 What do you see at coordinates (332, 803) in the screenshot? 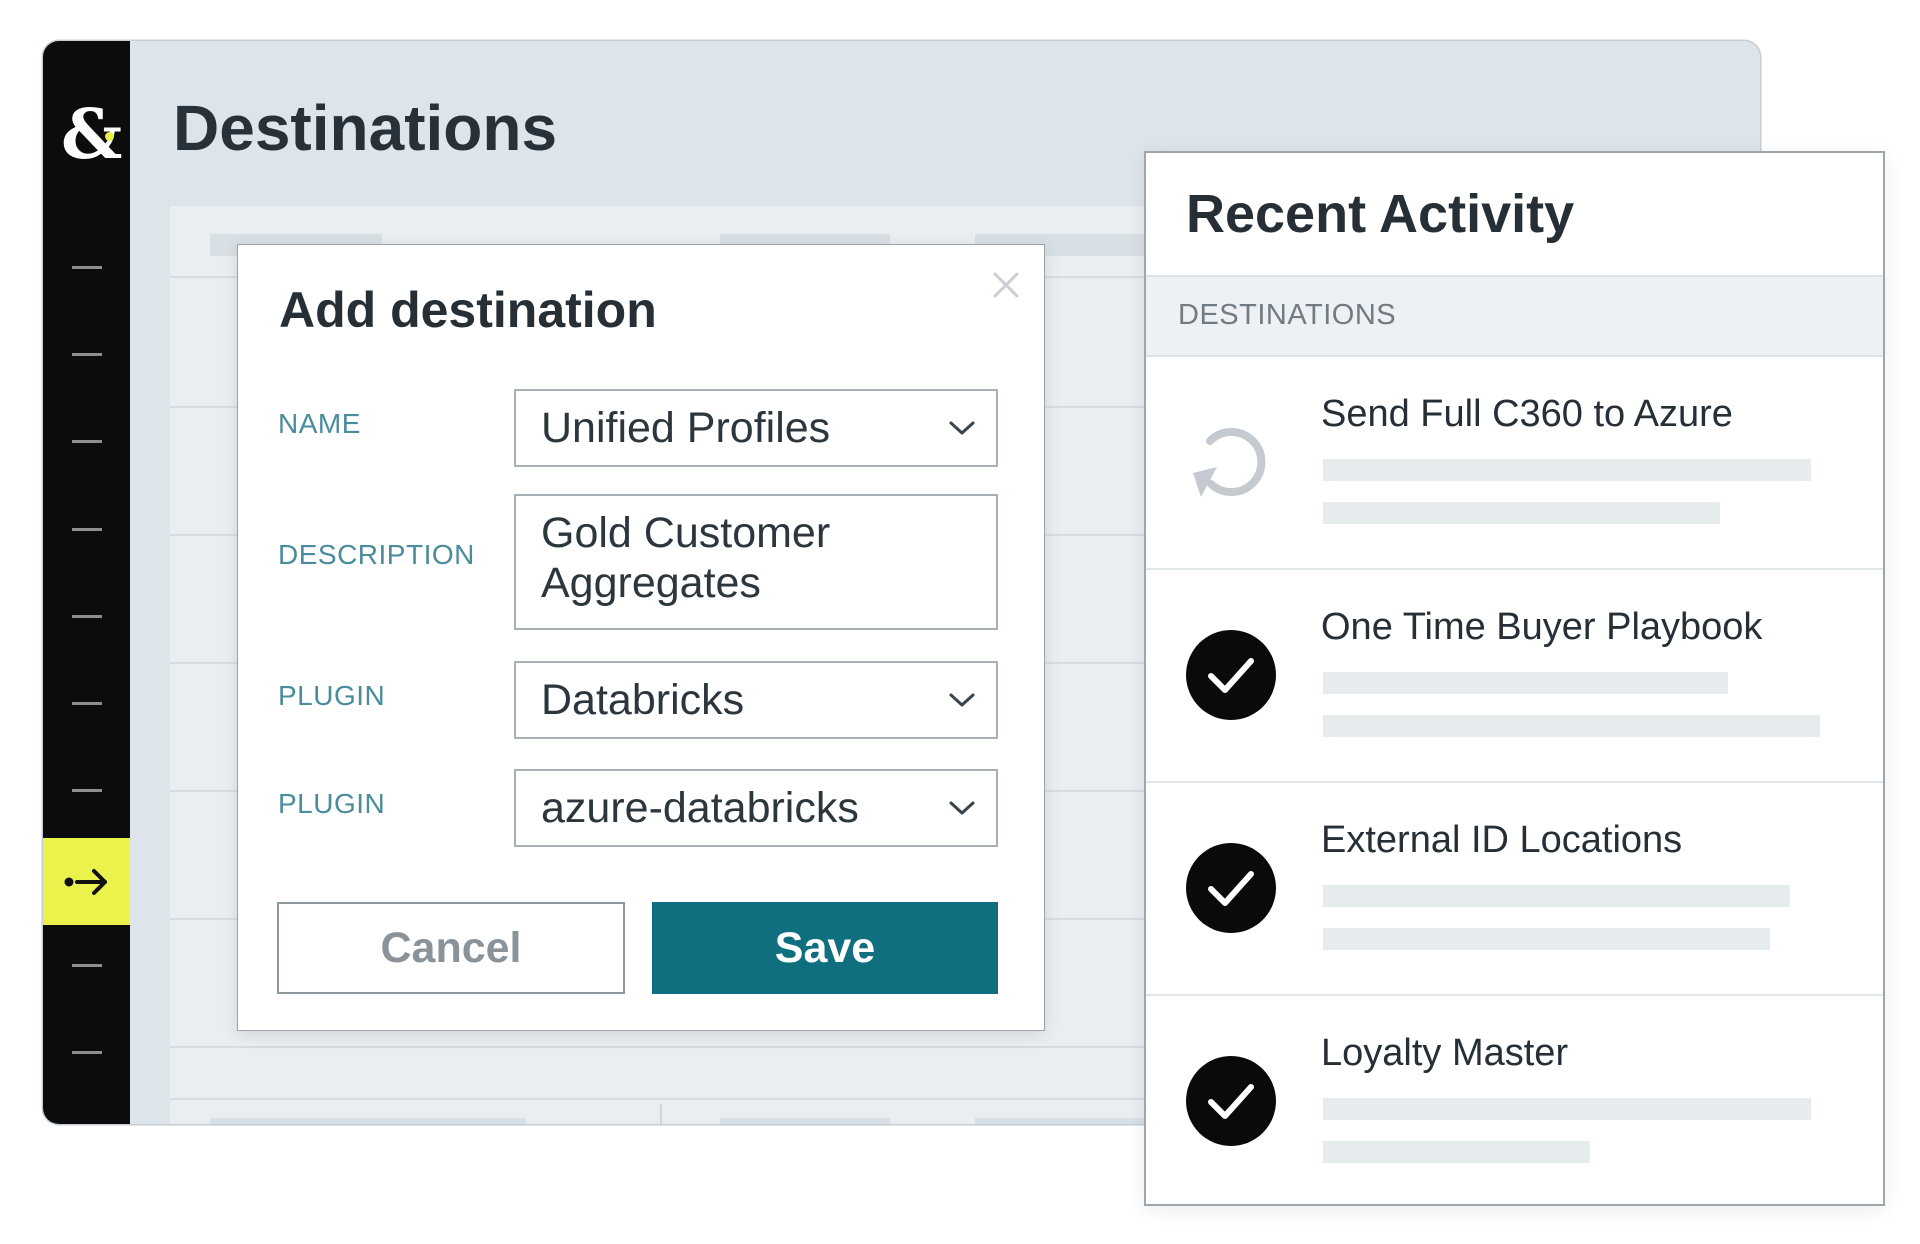
I see `plugin-type-label: PLUGIN` at bounding box center [332, 803].